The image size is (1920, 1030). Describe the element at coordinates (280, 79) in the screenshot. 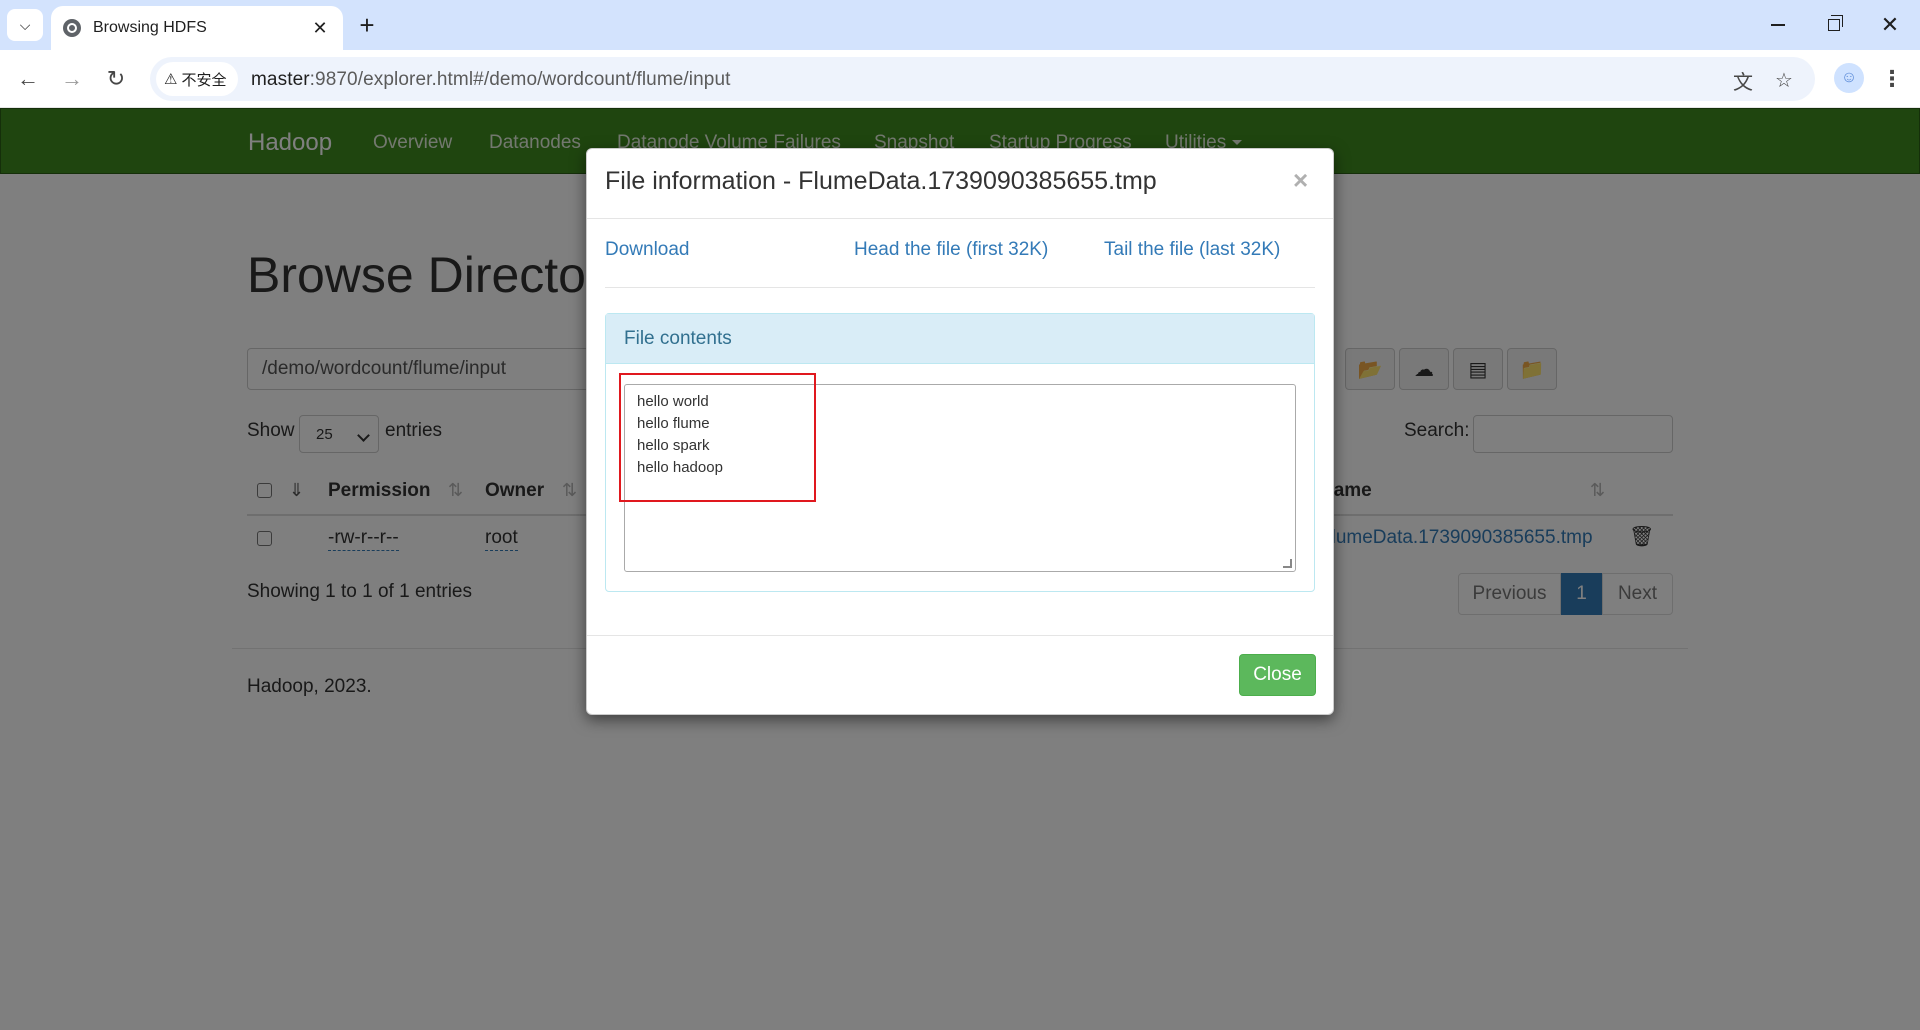

I see `url-host: master` at that location.